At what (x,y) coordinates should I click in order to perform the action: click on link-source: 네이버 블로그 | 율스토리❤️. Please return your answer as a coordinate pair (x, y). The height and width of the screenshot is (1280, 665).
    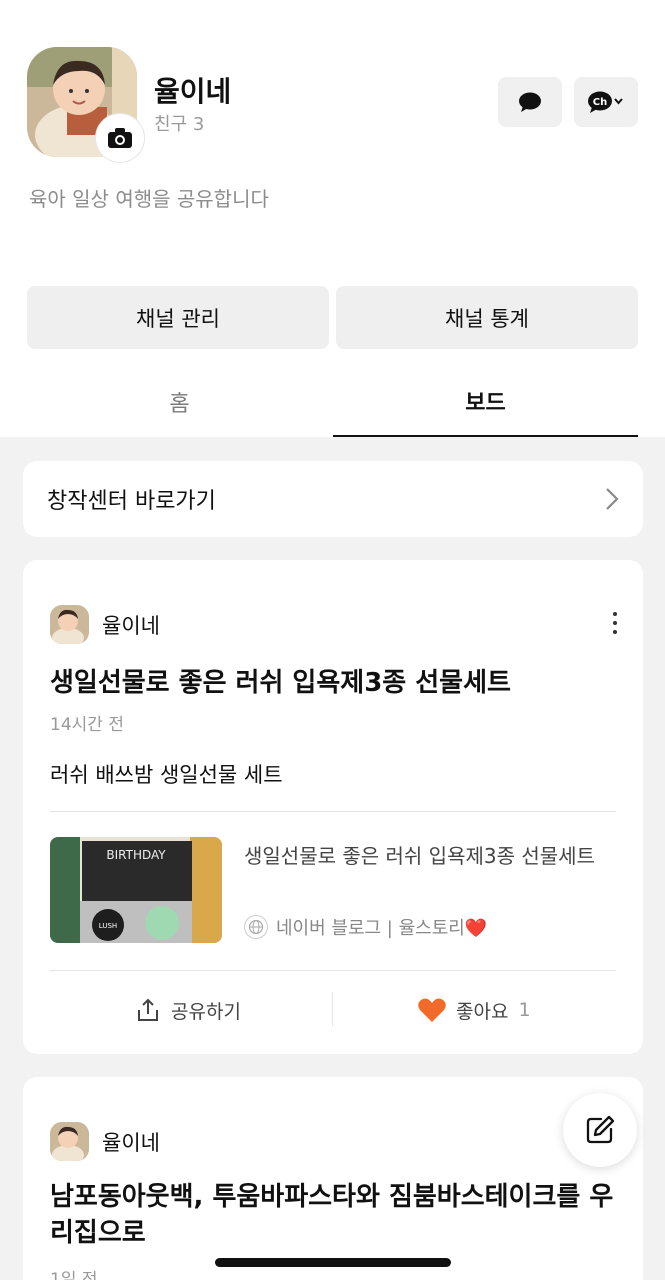
    Looking at the image, I should click on (365, 927).